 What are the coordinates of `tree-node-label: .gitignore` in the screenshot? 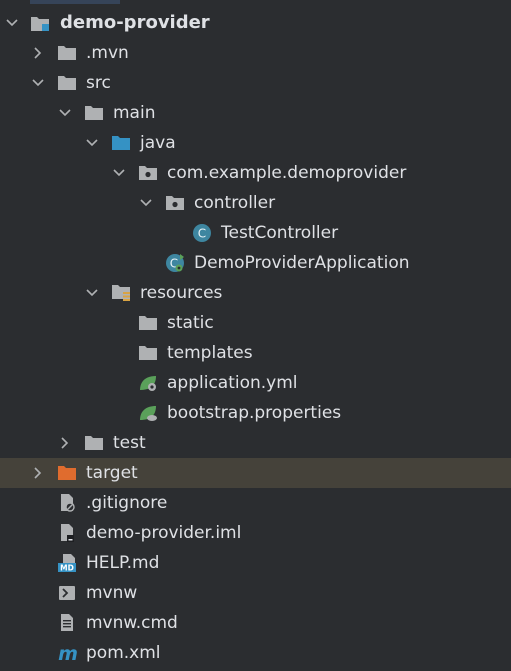 It's located at (127, 503).